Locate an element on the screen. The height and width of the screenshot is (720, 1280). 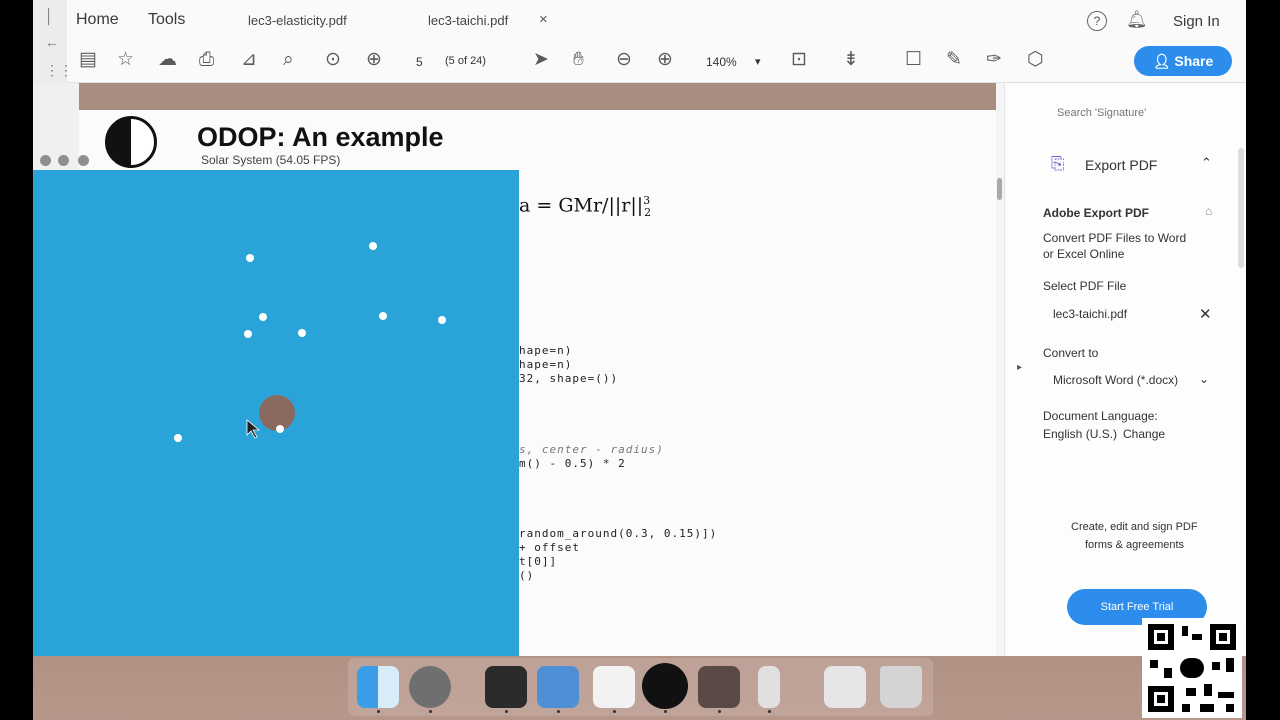
trash-icon is located at coordinates (901, 687).